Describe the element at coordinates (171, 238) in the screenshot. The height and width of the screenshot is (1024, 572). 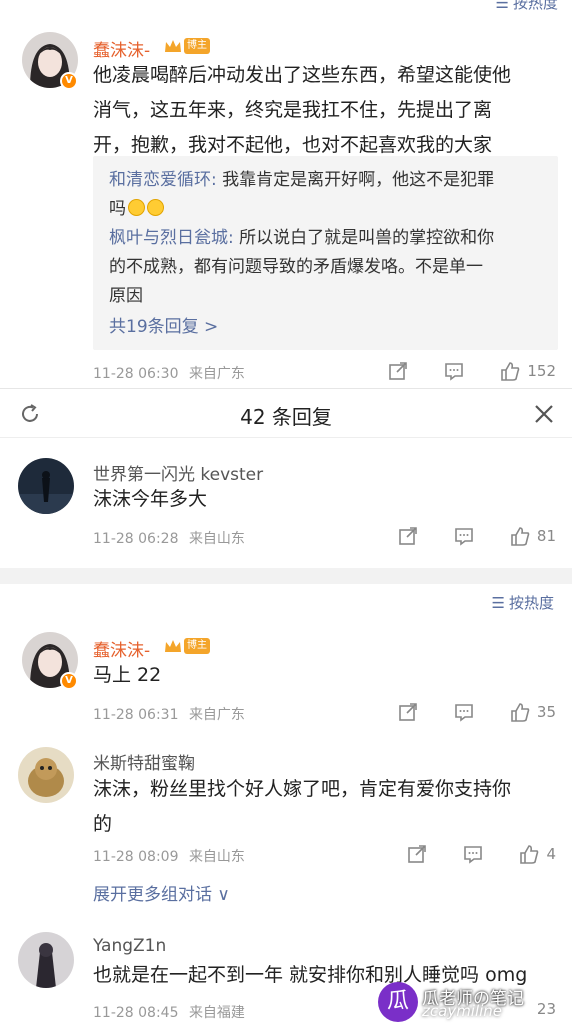
I see `reply-username: 枫叶与烈日瓮城:` at that location.